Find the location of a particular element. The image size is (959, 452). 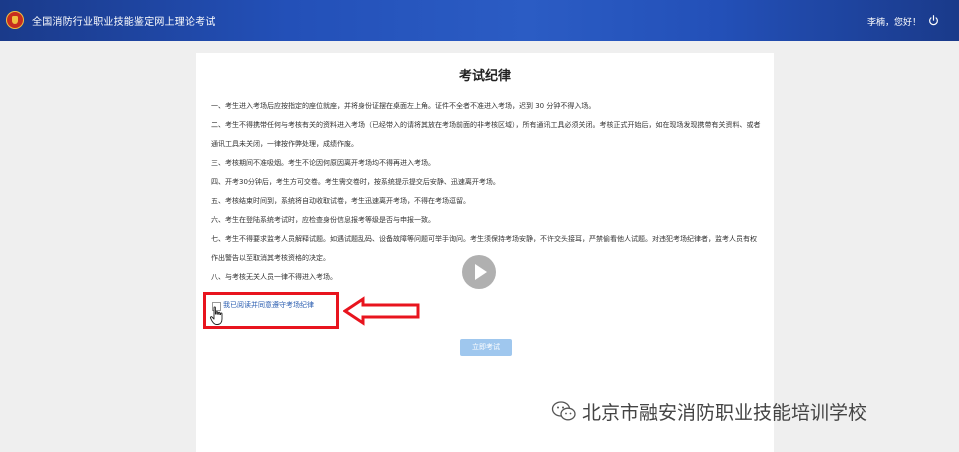

app-title: 全国消防行业职业技能鉴定网上理论考试 is located at coordinates (124, 22).